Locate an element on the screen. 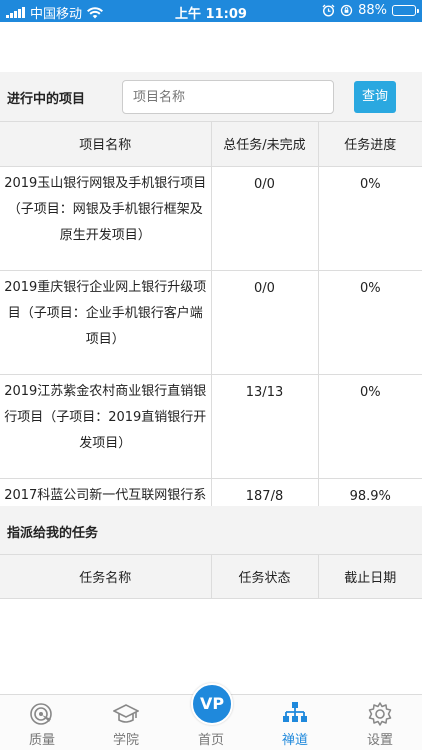 The width and height of the screenshot is (422, 750). col-header-due-date: 截止日期 is located at coordinates (370, 576).